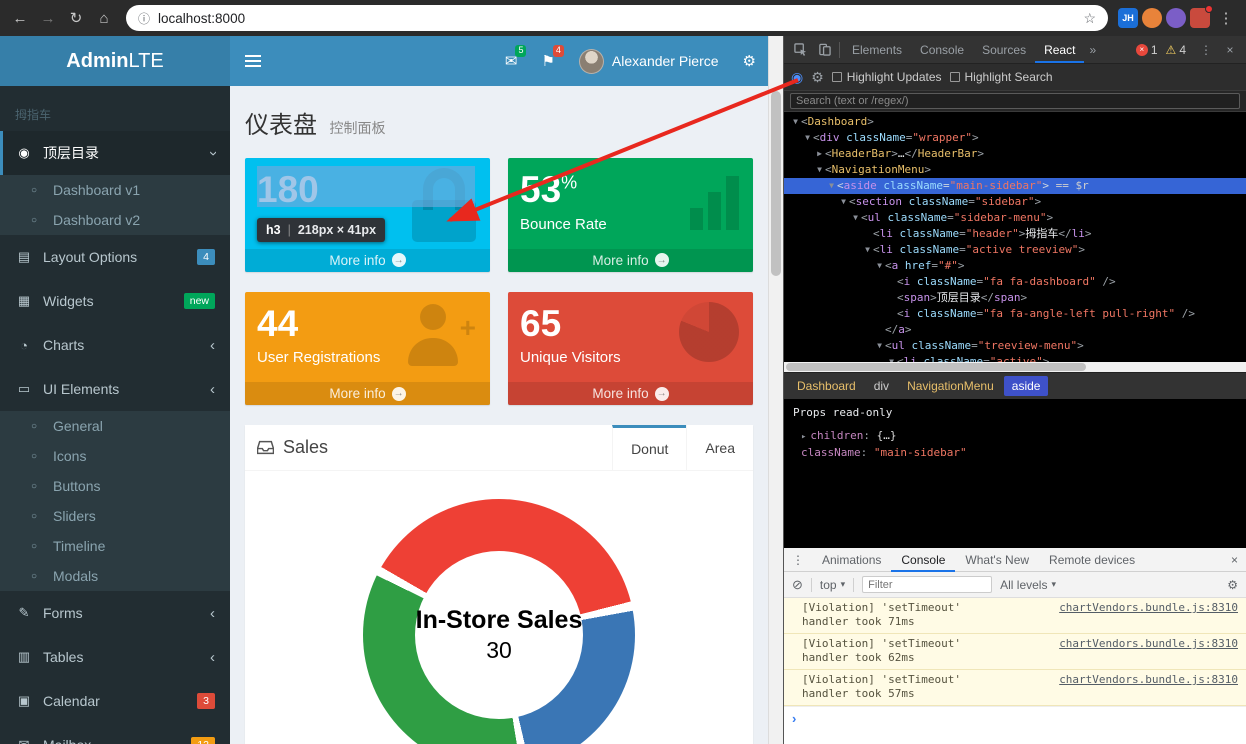 The height and width of the screenshot is (744, 1246). Describe the element at coordinates (1015, 154) in the screenshot. I see `react-tree-row: ▶ < HeaderBar >… </HeaderBar >` at that location.